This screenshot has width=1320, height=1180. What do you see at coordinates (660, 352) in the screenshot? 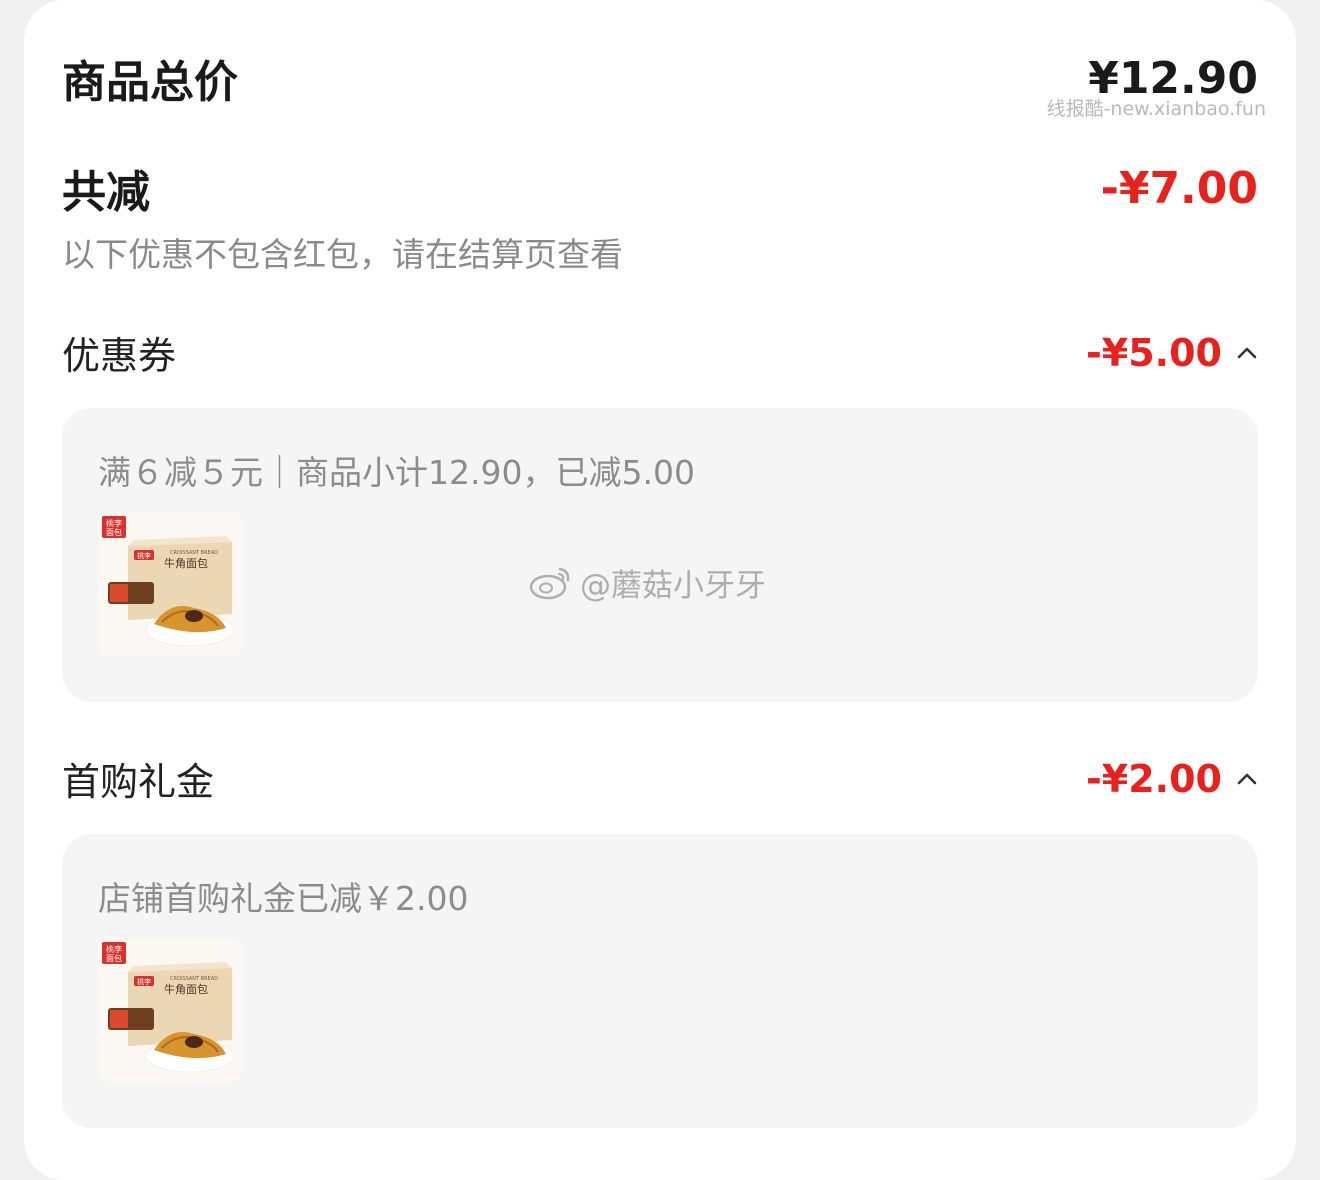
I see `coupon-row: 优惠券 -¥5.00` at bounding box center [660, 352].